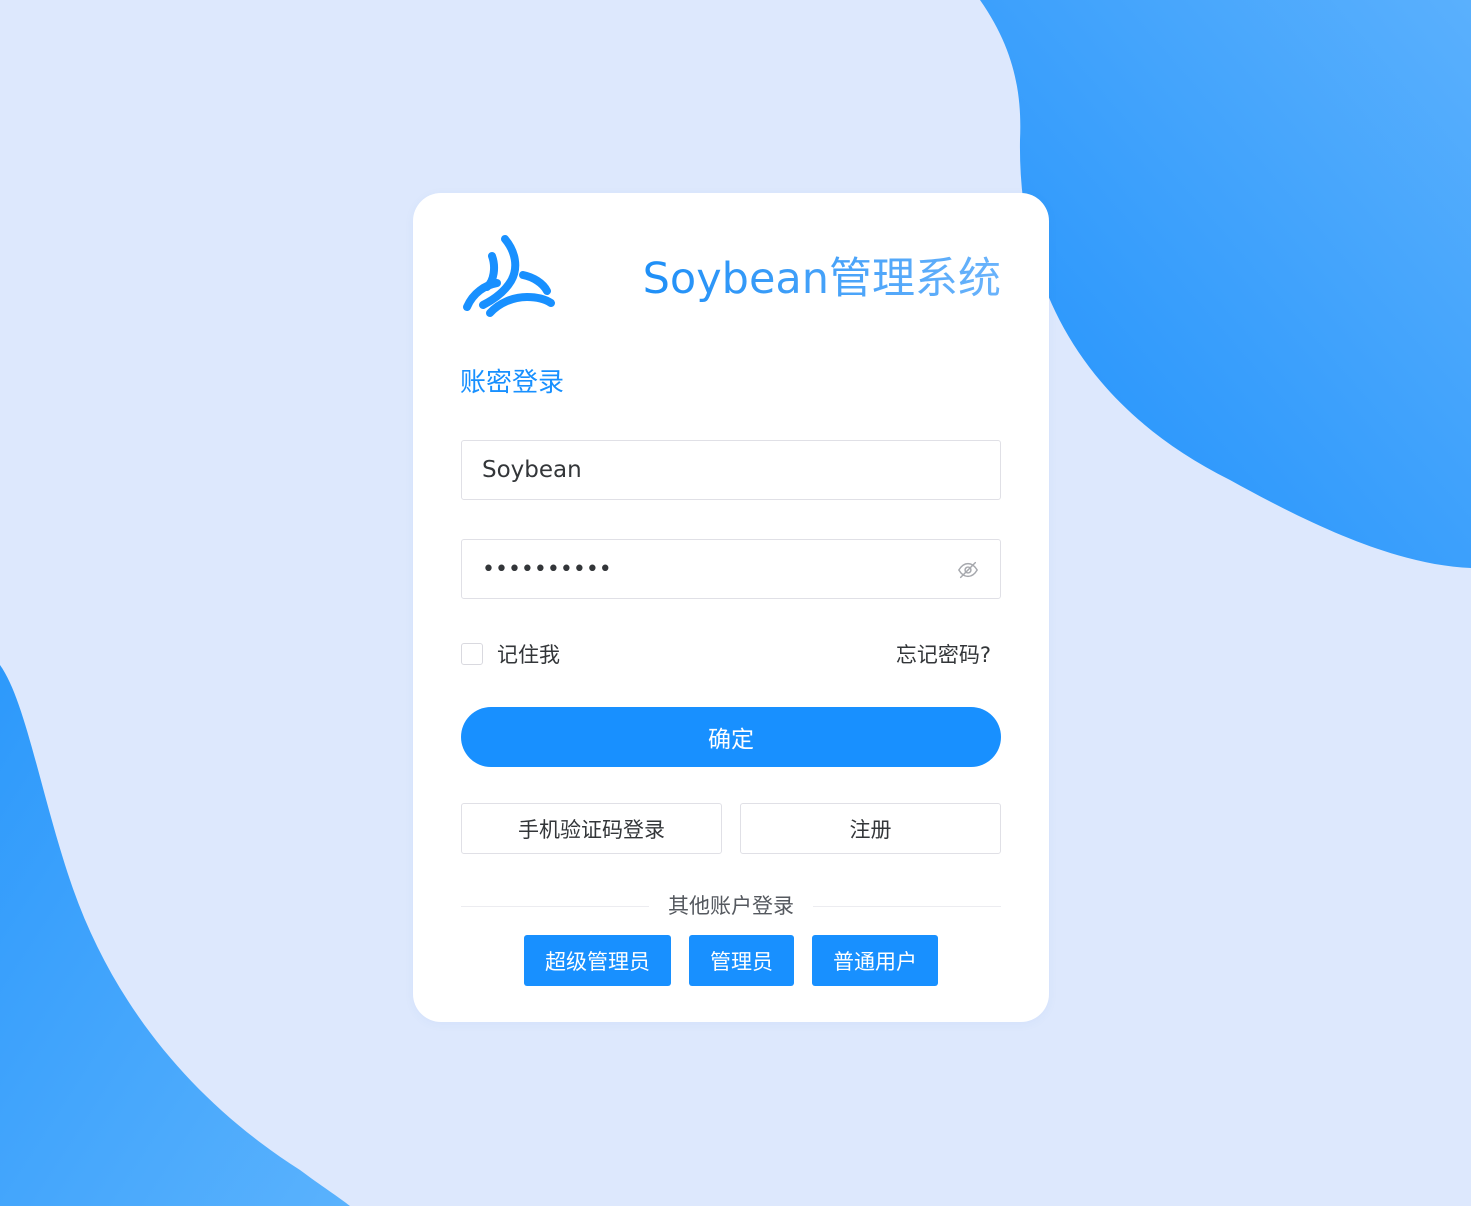  I want to click on password-field, so click(731, 569).